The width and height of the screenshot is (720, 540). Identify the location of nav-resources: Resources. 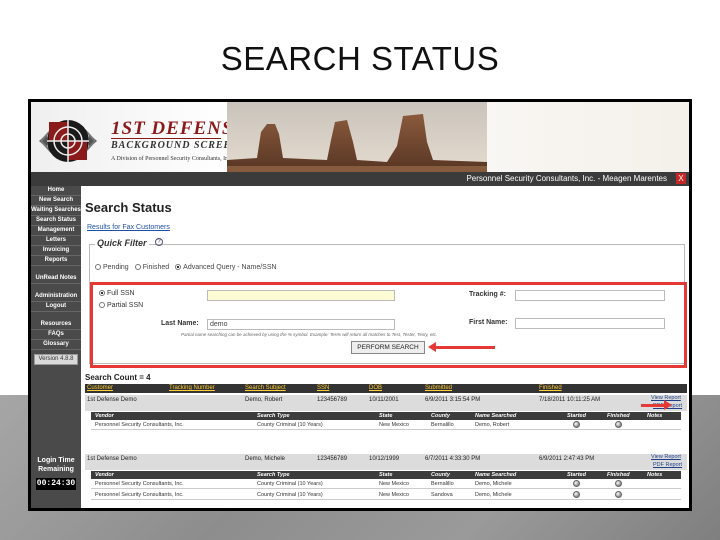
(56, 325).